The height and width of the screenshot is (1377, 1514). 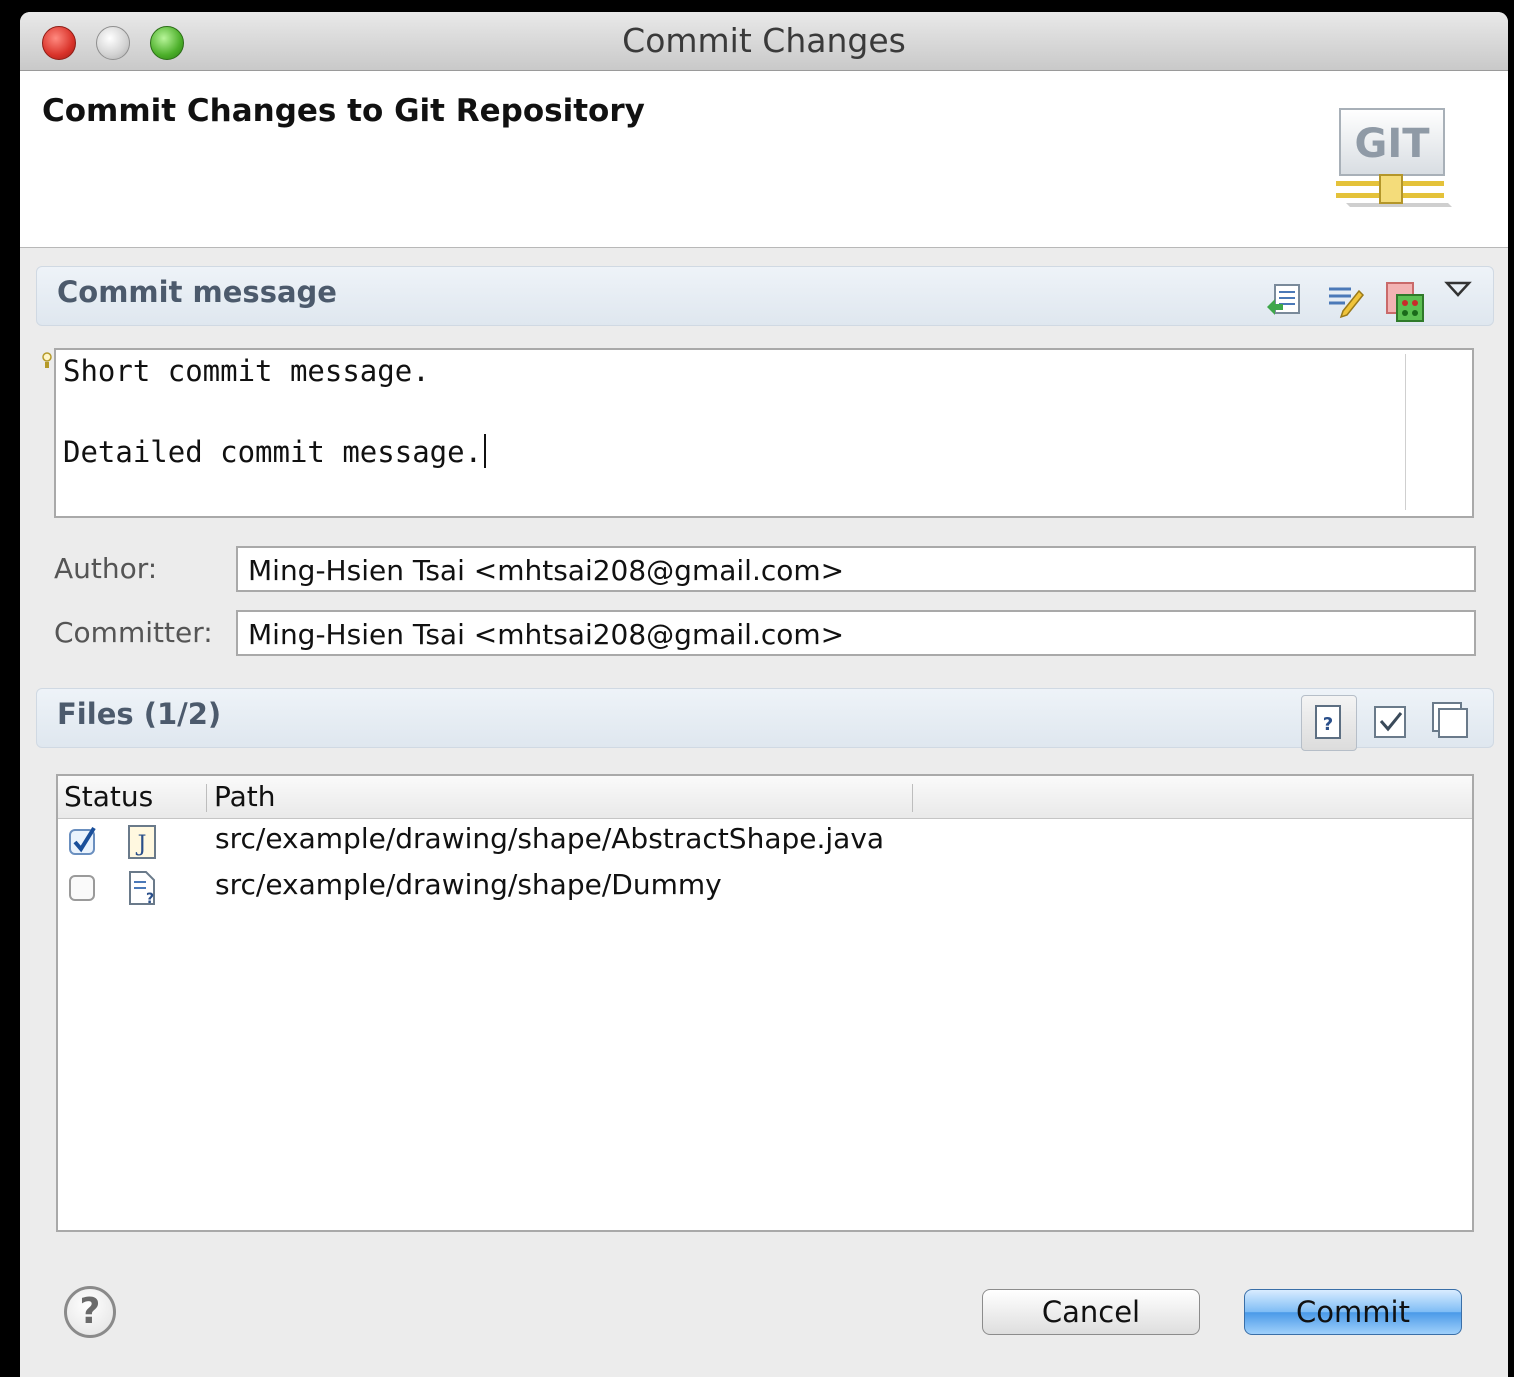 I want to click on show-untracked-icon: ?, so click(x=1328, y=722).